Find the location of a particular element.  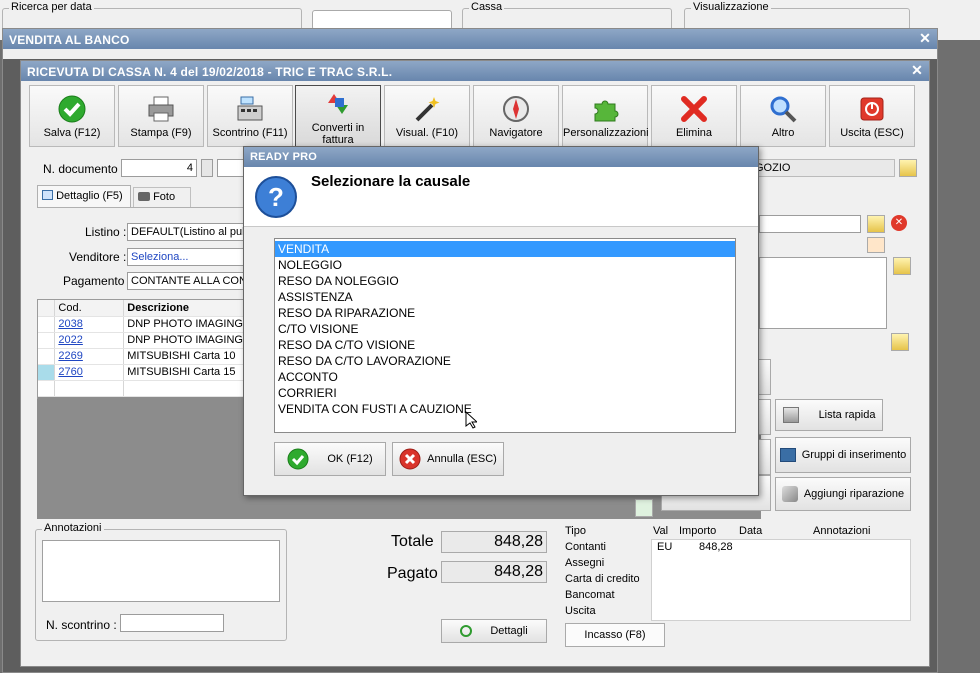

dettagli-label: Dettagli is located at coordinates (509, 631).